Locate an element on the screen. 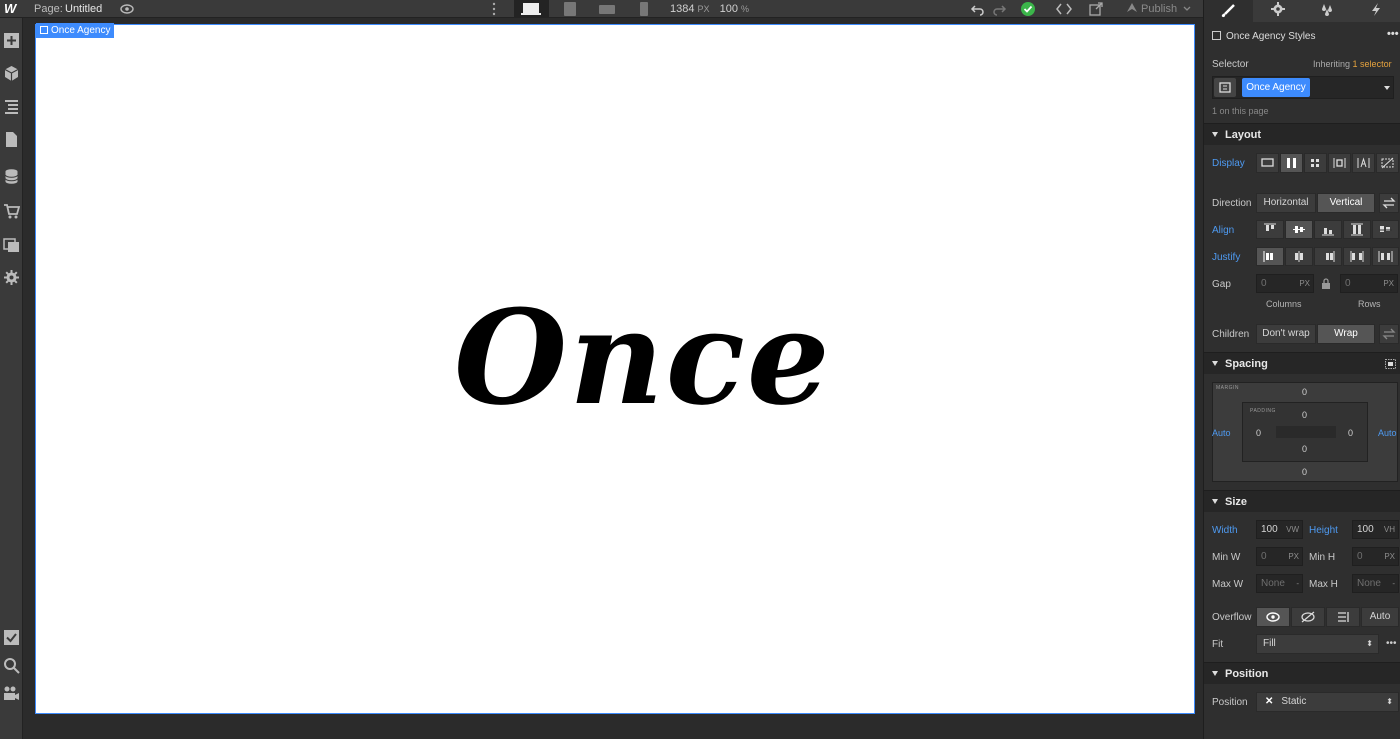 Image resolution: width=1400 pixels, height=739 pixels. max-width-unit: - is located at coordinates (1297, 583).